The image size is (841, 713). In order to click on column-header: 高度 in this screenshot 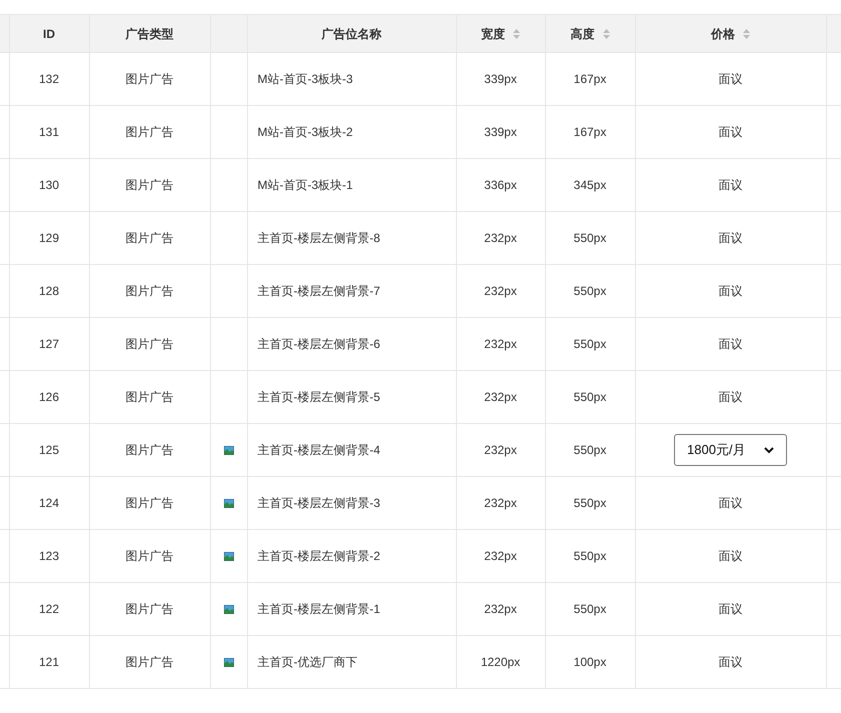, I will do `click(590, 33)`.